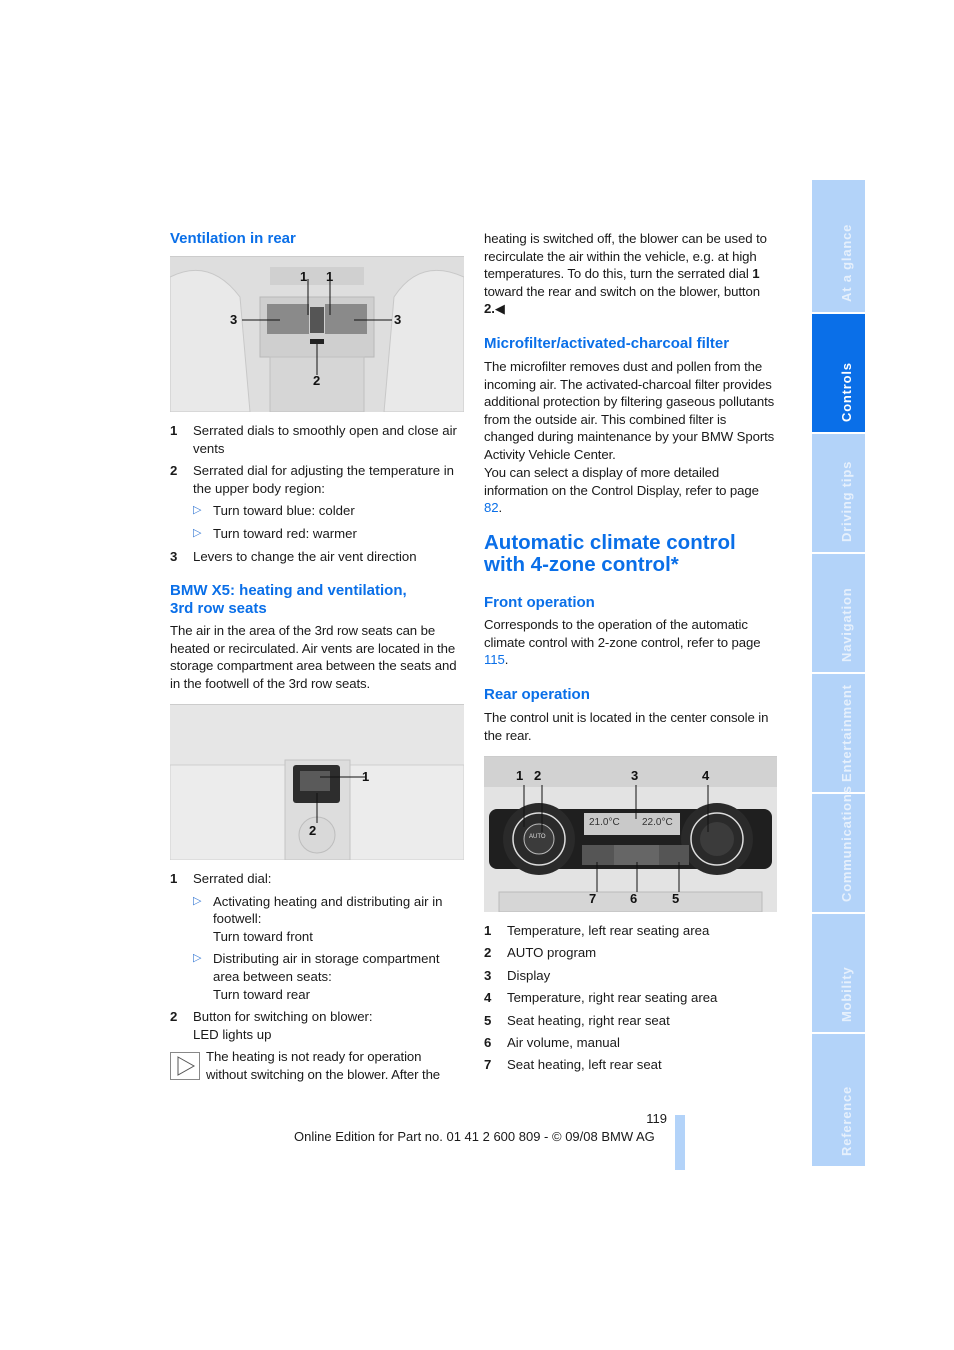  I want to click on legend-item: 1 Serrated dial:, so click(221, 878).